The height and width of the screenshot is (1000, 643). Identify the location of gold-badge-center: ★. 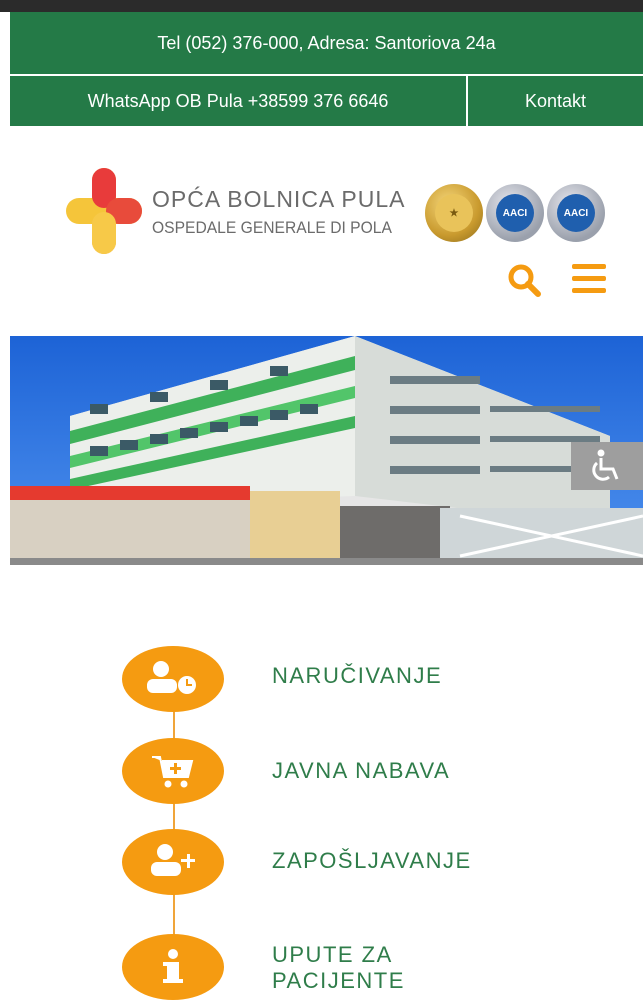
(454, 213).